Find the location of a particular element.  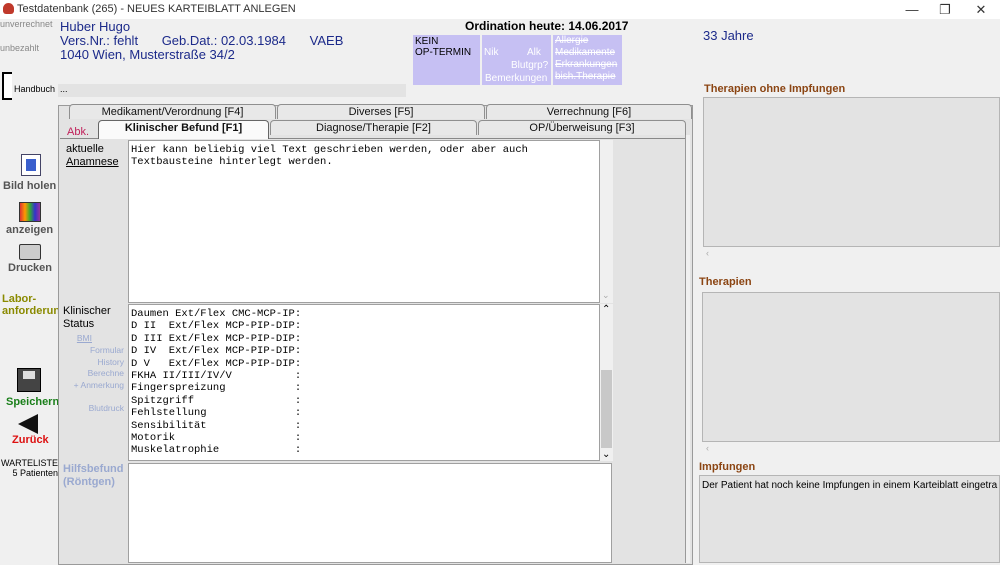

formular-link: Formular is located at coordinates (107, 350).